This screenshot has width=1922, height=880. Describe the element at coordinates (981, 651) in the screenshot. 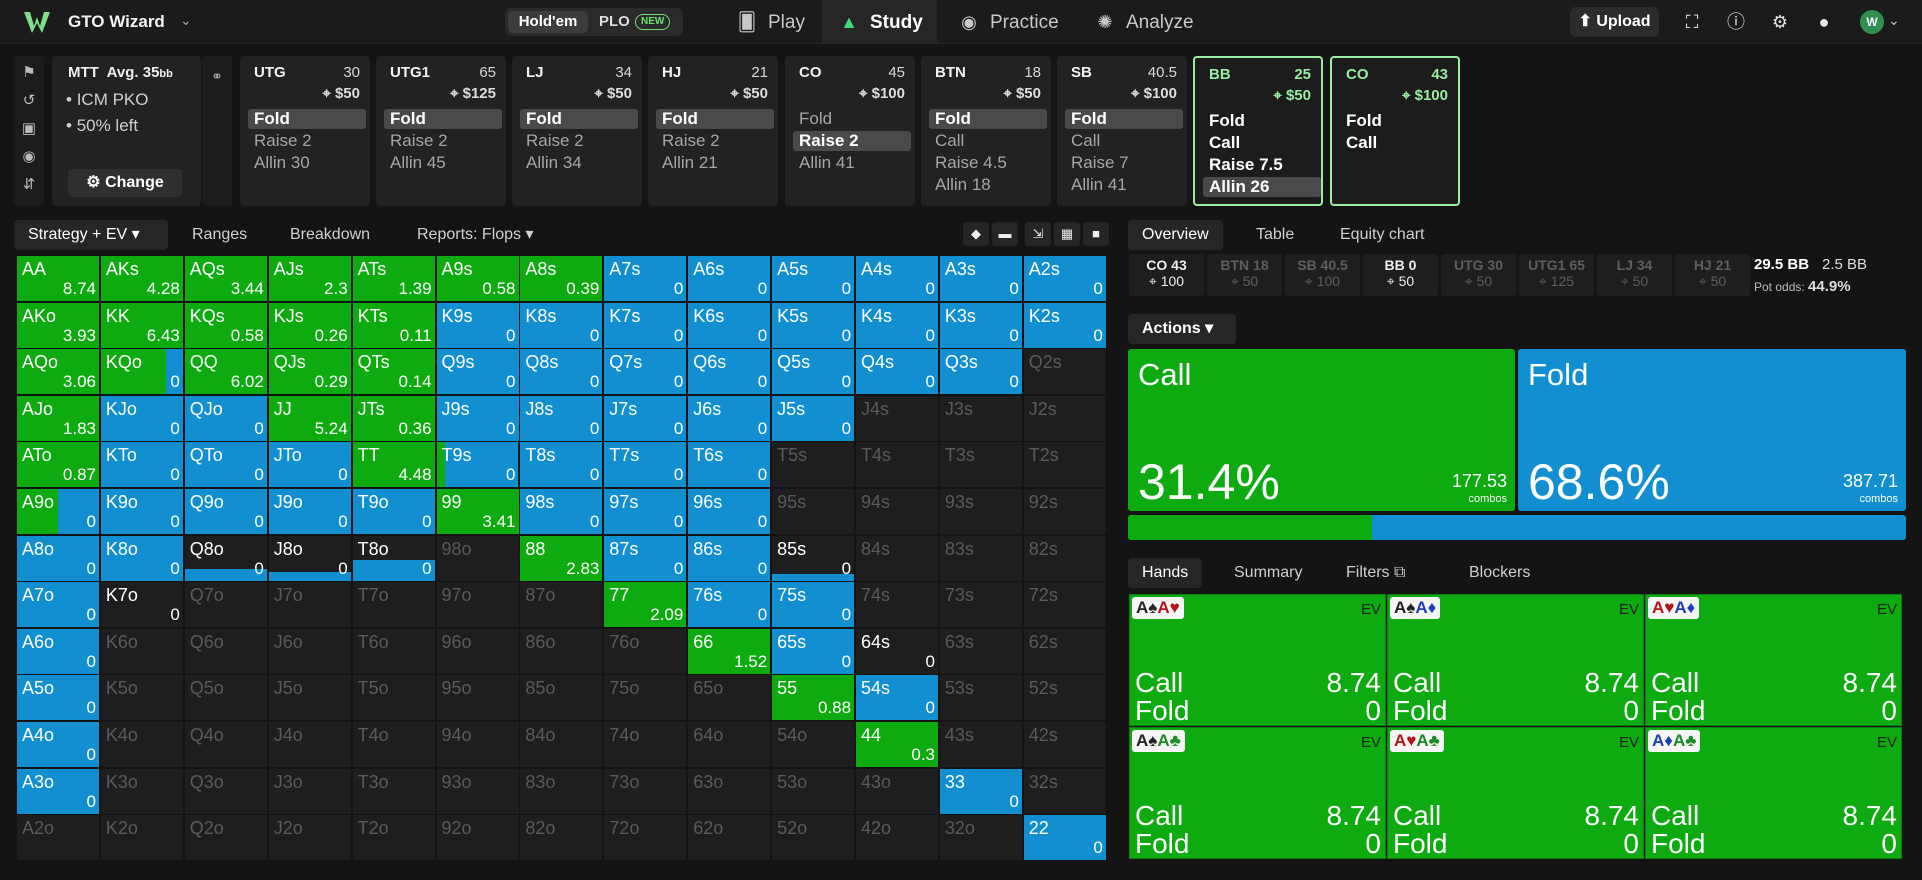

I see `range-cell-63s: 63s` at that location.